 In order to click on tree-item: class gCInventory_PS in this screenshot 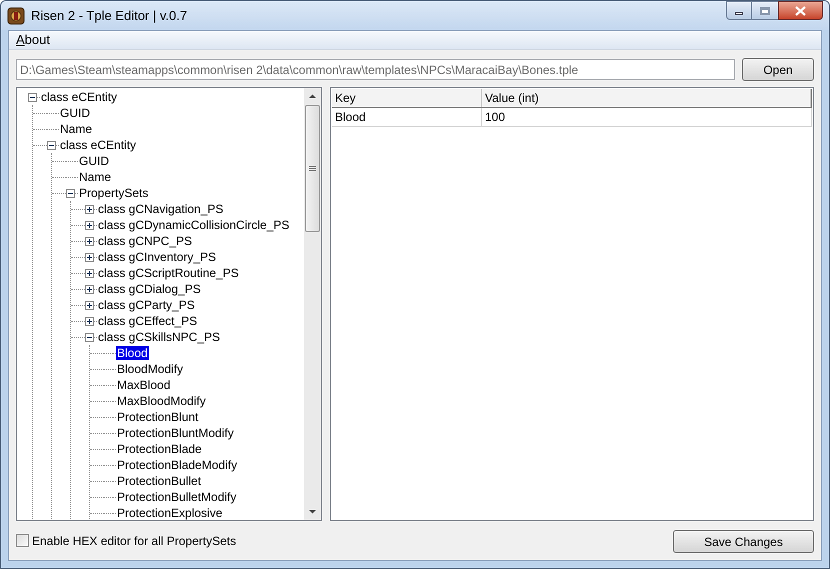, I will do `click(157, 257)`.